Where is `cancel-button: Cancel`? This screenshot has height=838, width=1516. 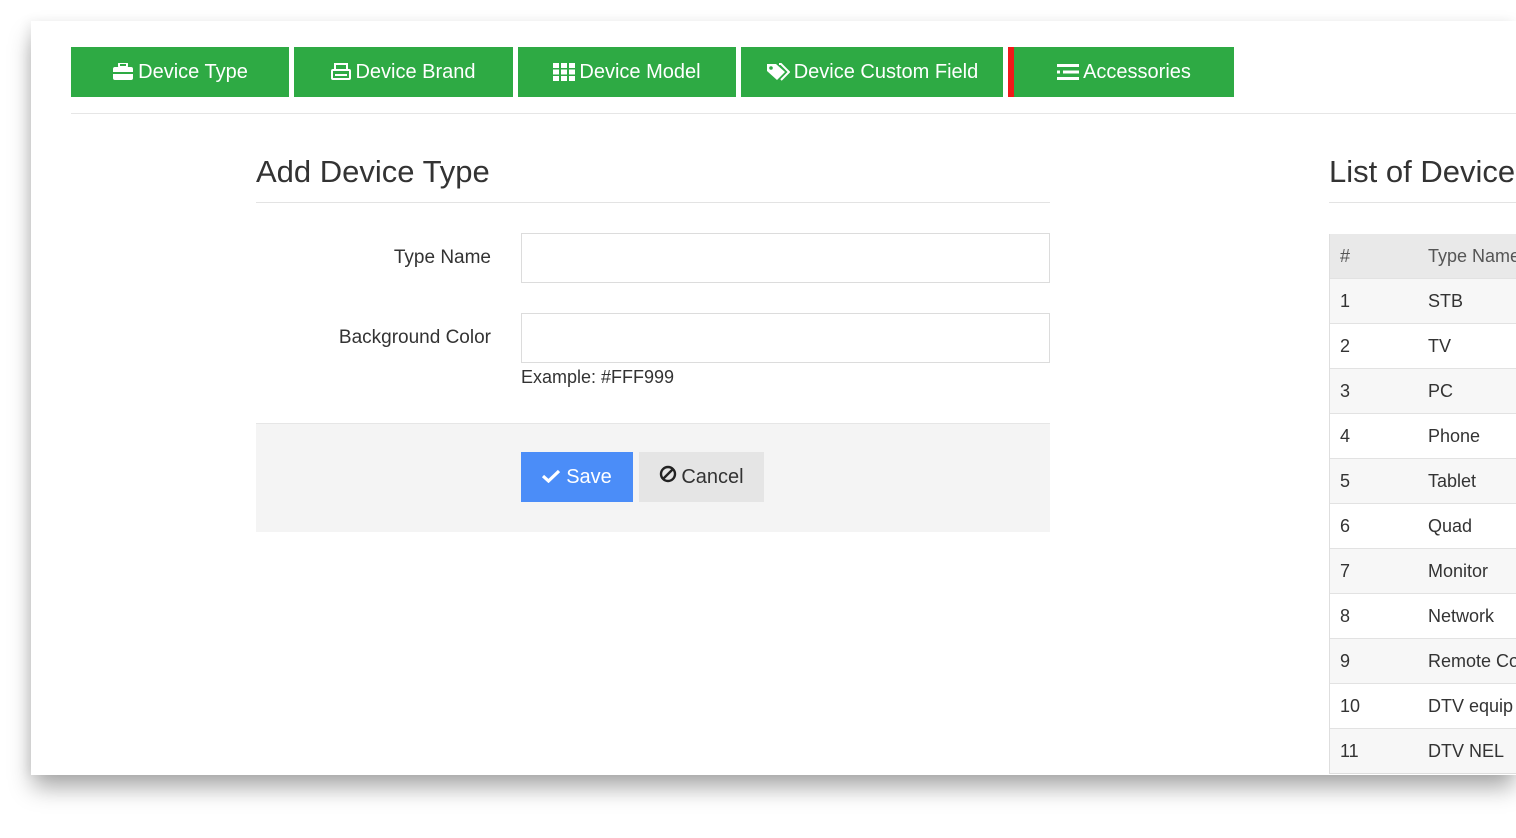 cancel-button: Cancel is located at coordinates (701, 477).